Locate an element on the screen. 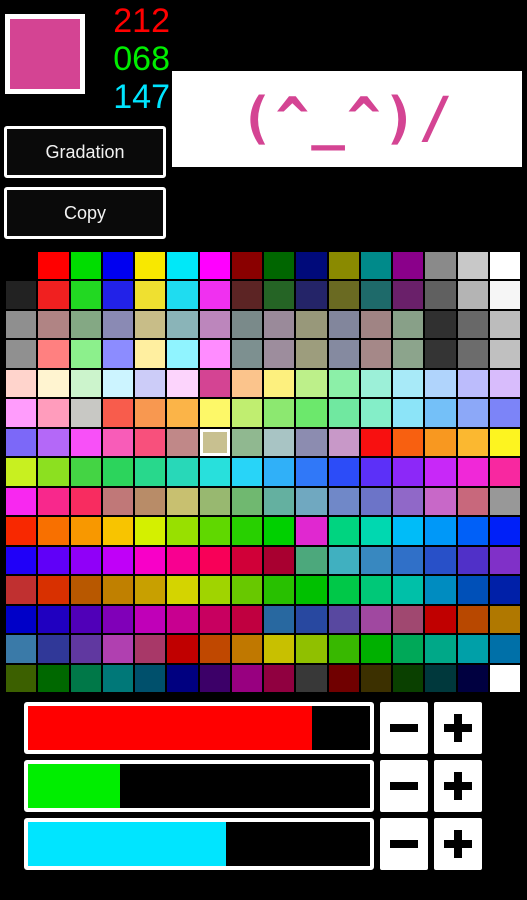  color-preview-swatch is located at coordinates (45, 54).